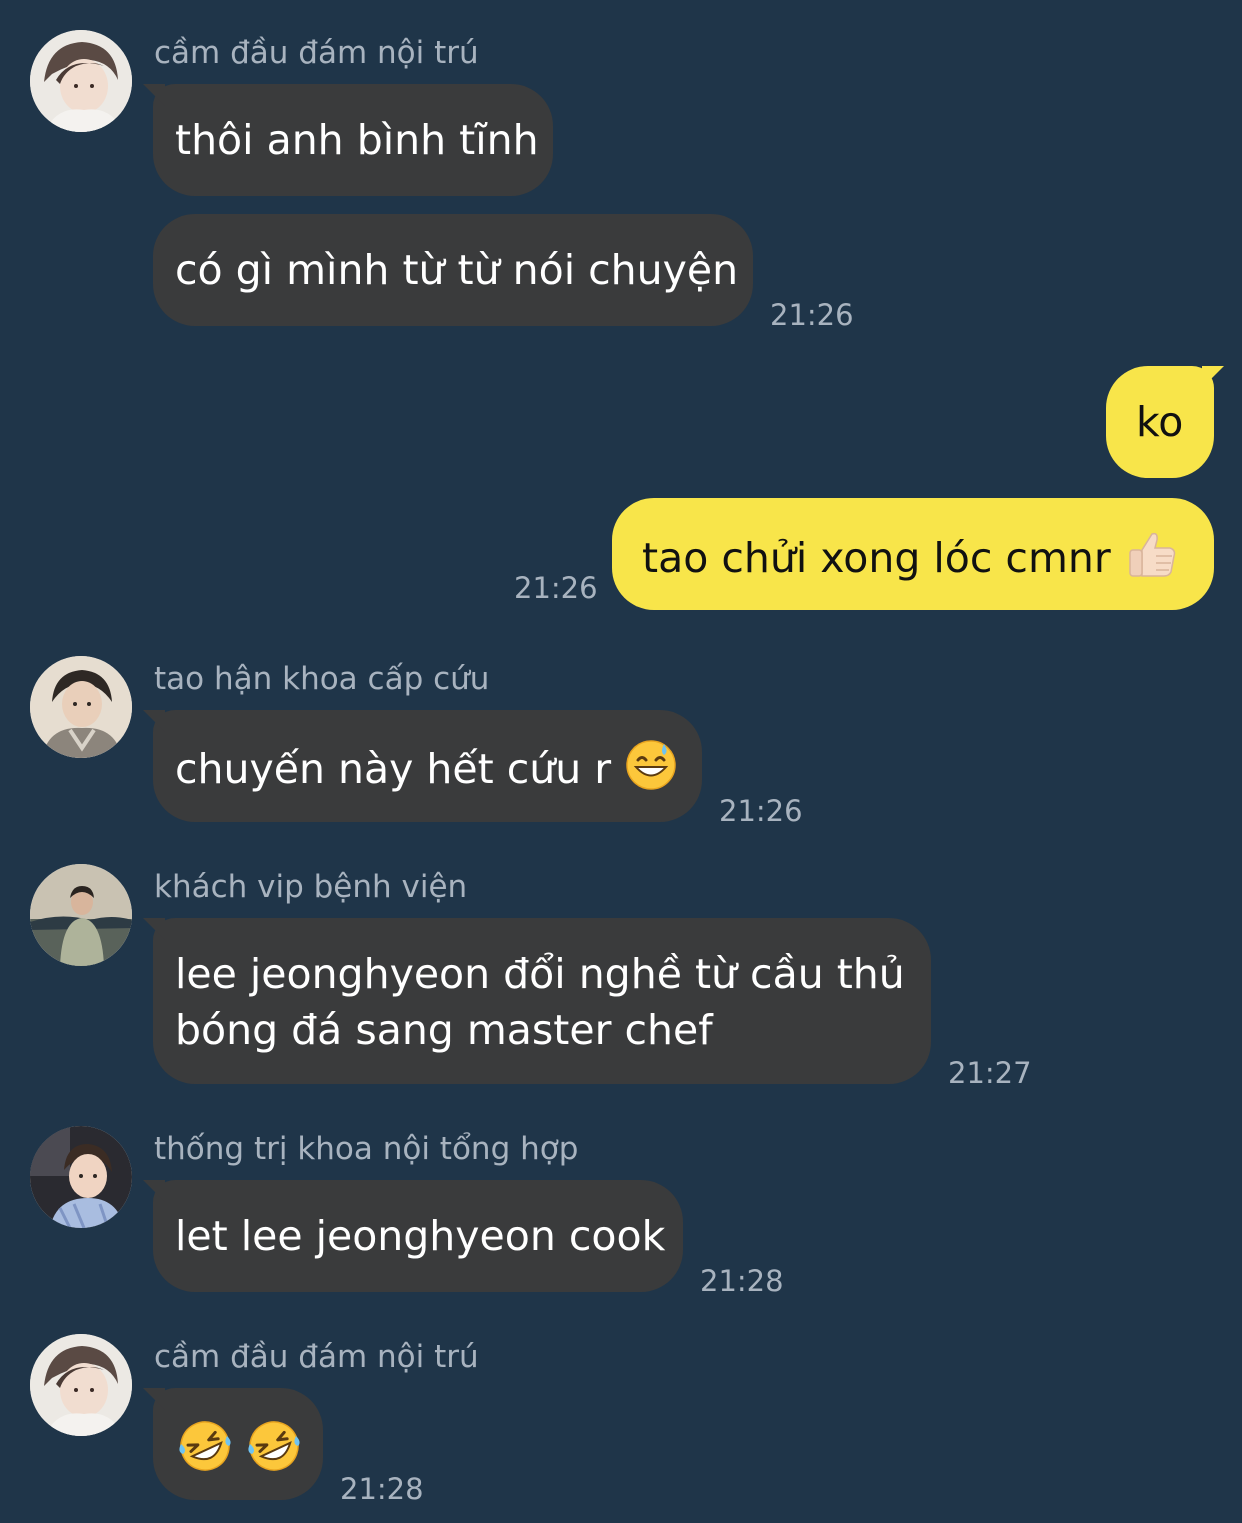  What do you see at coordinates (393, 769) in the screenshot?
I see `message-text: chuyến này hết cứu r` at bounding box center [393, 769].